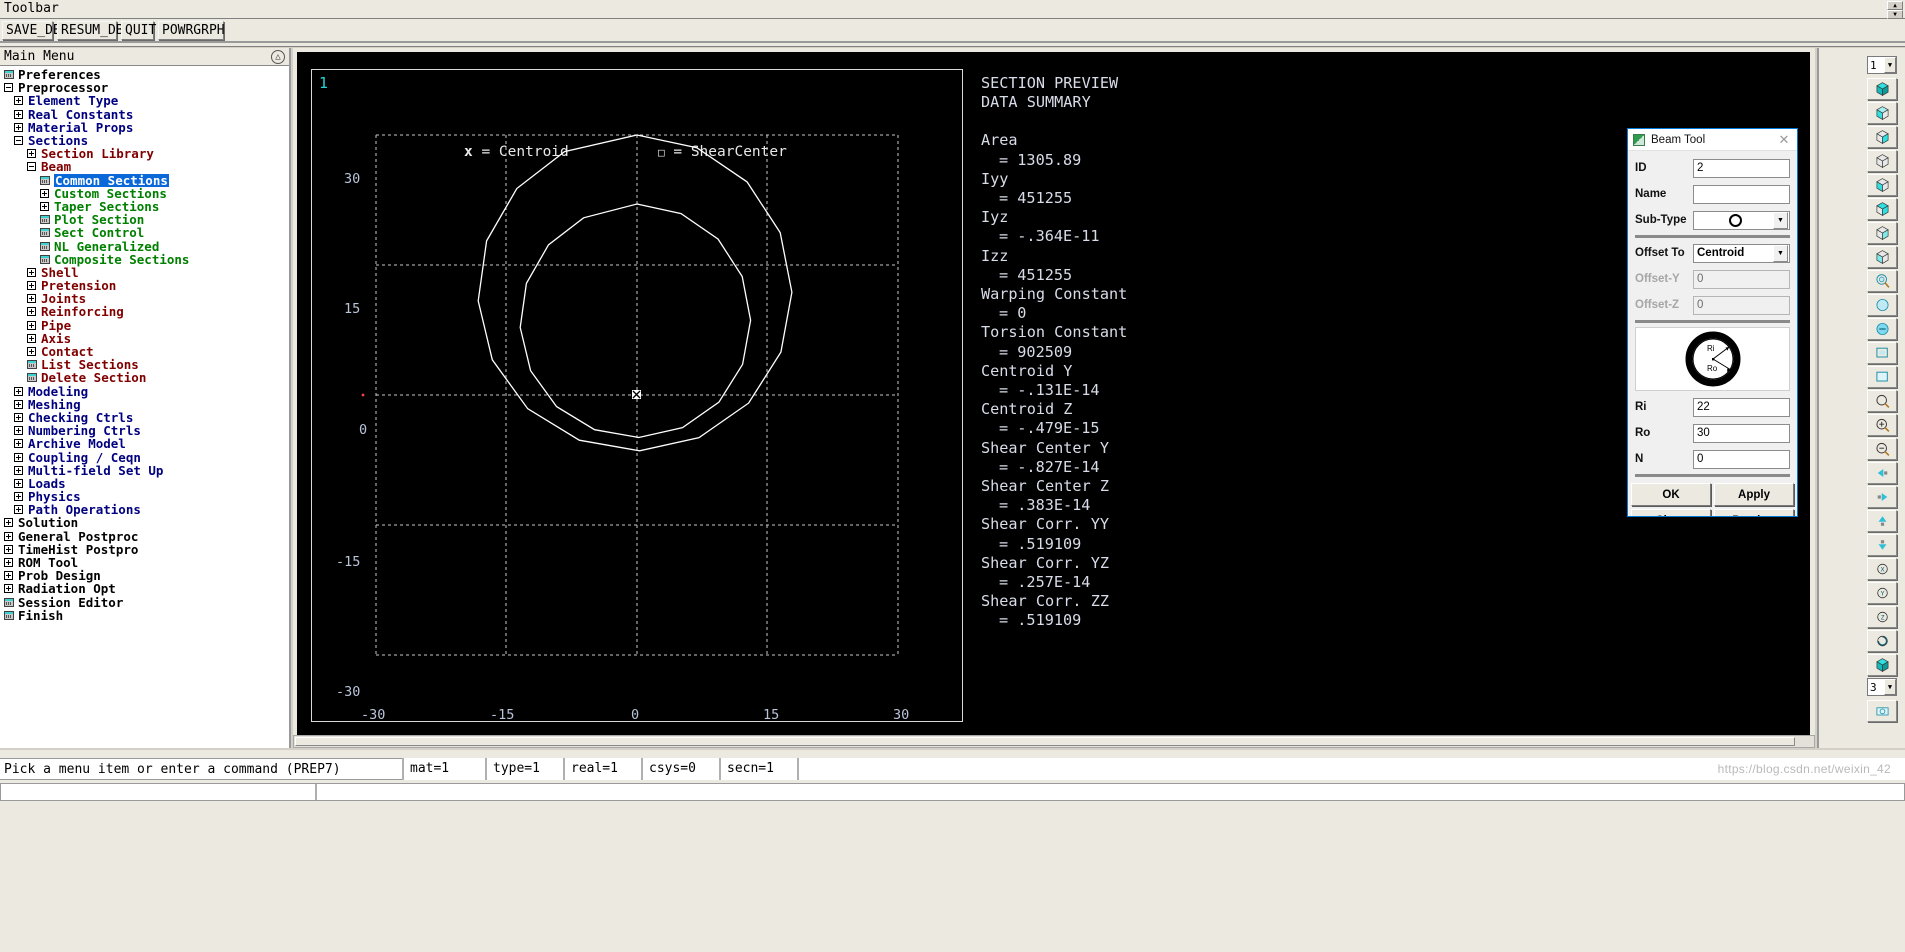 The width and height of the screenshot is (1905, 952). Describe the element at coordinates (144, 615) in the screenshot. I see `menu-item-finish: Finish` at that location.